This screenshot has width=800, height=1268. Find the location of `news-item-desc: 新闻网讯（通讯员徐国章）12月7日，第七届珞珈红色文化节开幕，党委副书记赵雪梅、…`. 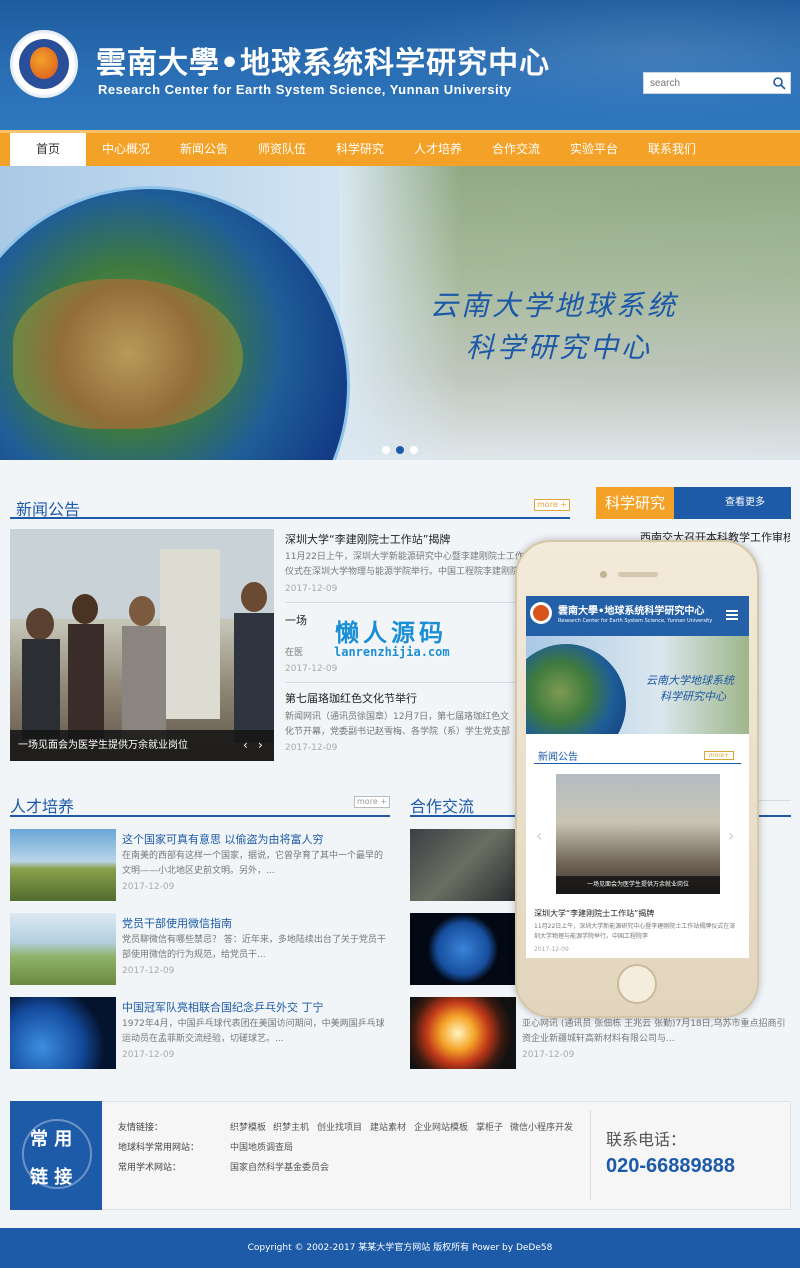

news-item-desc: 新闻网讯（通讯员徐国章）12月7日，第七届珞珈红色文化节开幕，党委副书记赵雪梅、… is located at coordinates (398, 724).